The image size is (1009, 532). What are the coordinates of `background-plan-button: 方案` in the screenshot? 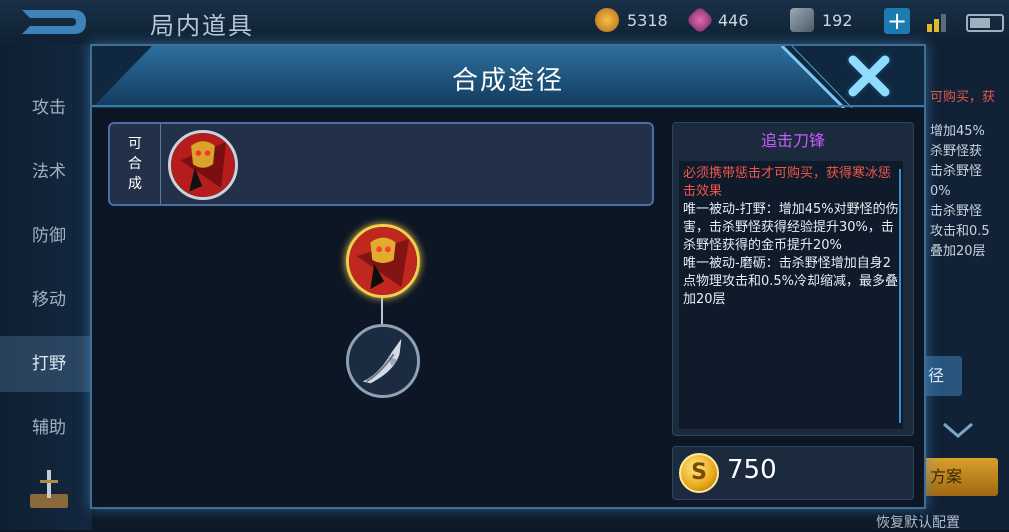 It's located at (958, 477).